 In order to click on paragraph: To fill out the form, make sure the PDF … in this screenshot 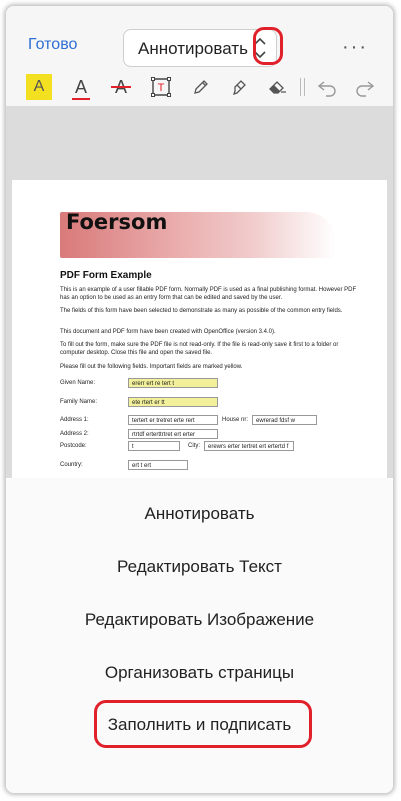, I will do `click(199, 349)`.